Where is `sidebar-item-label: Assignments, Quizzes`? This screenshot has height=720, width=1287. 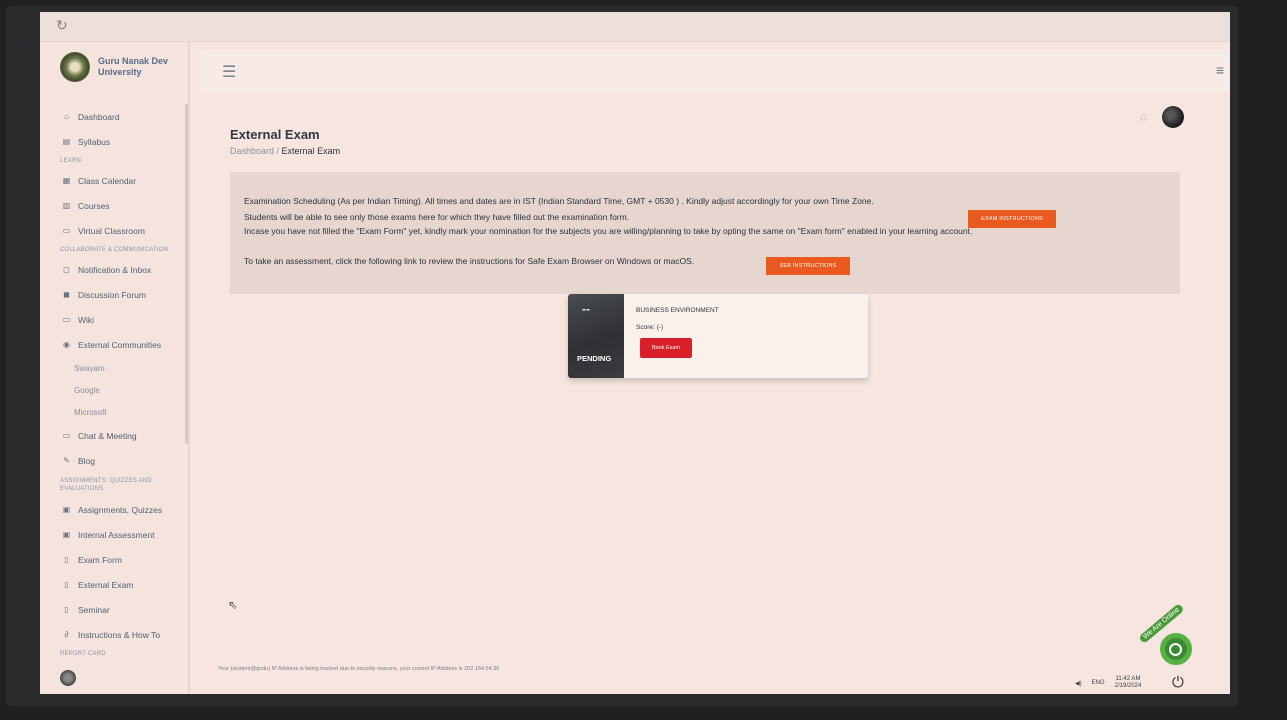
sidebar-item-label: Assignments, Quizzes is located at coordinates (120, 509).